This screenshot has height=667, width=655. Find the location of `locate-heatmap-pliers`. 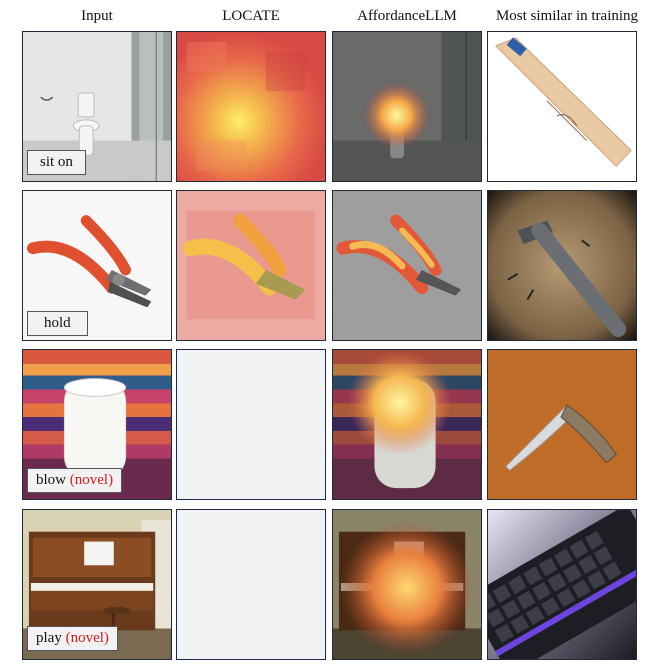

locate-heatmap-pliers is located at coordinates (251, 265).